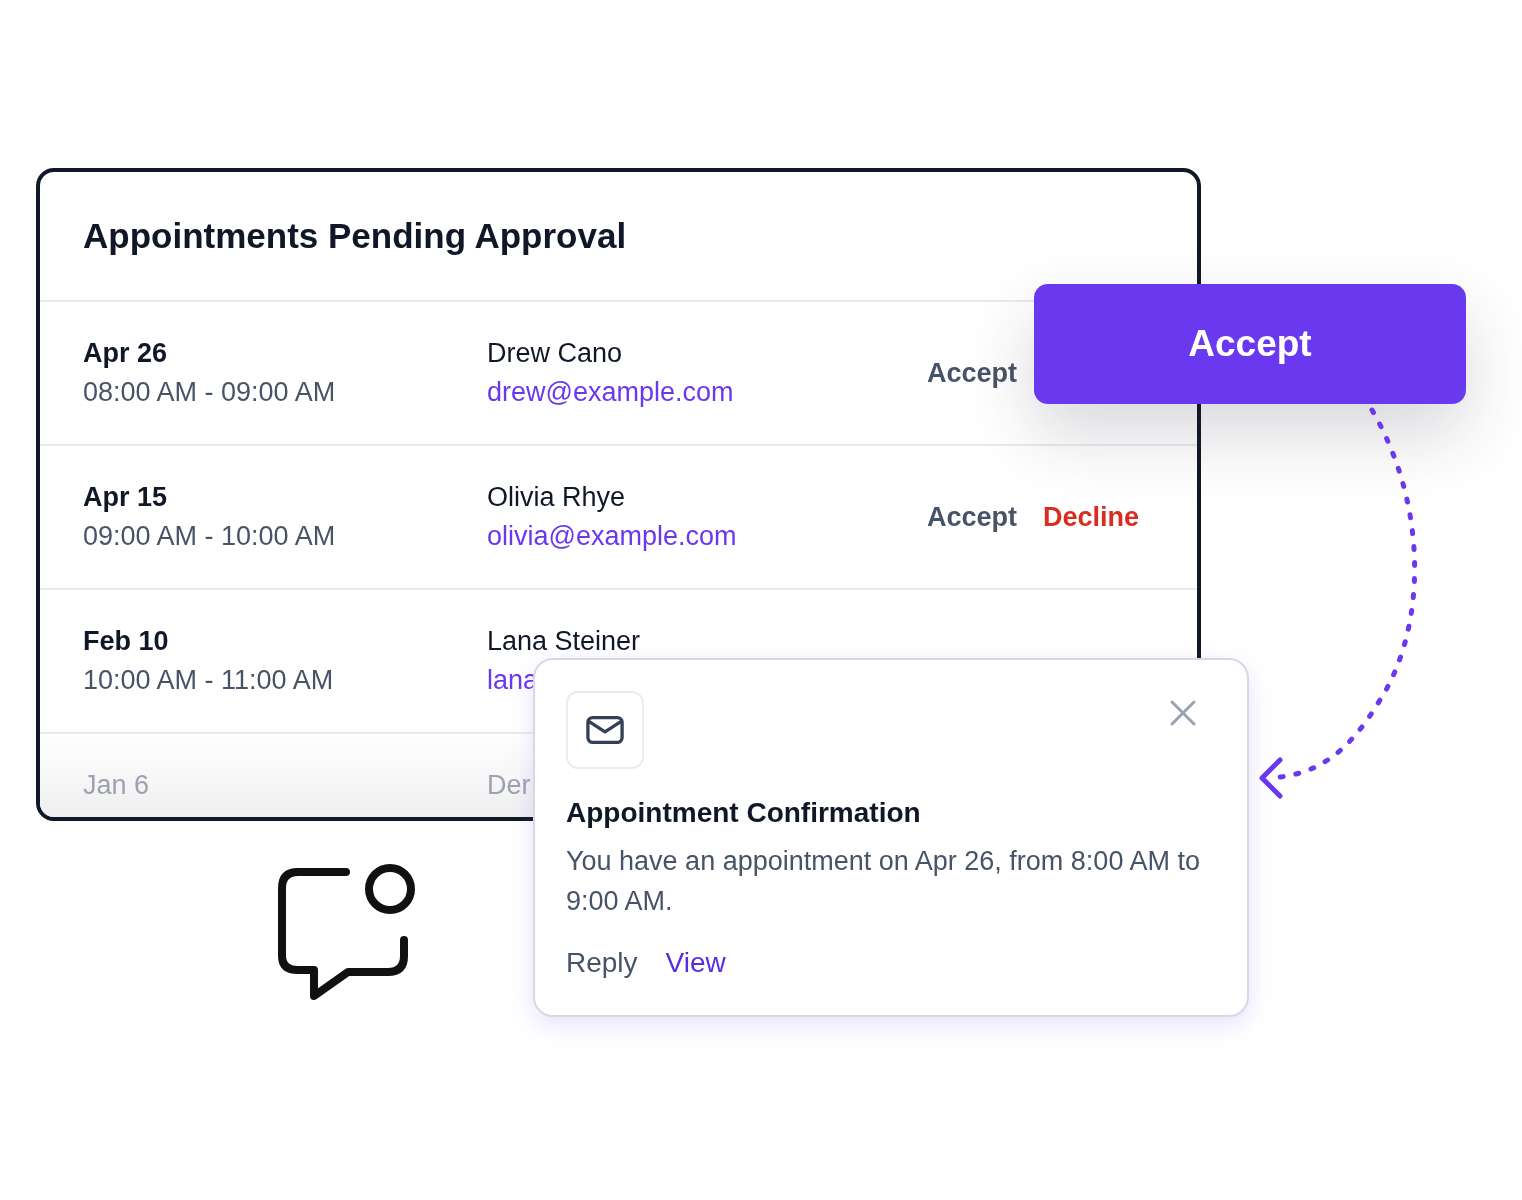 This screenshot has height=1200, width=1522. Describe the element at coordinates (707, 392) in the screenshot. I see `email-link: drew@example.com` at that location.